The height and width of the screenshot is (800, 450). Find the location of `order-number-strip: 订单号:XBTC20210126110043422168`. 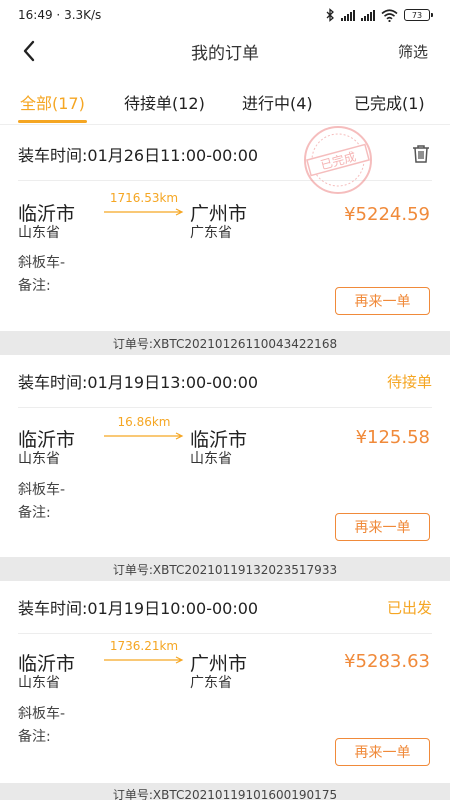

order-number-strip: 订单号:XBTC20210126110043422168 is located at coordinates (225, 343).